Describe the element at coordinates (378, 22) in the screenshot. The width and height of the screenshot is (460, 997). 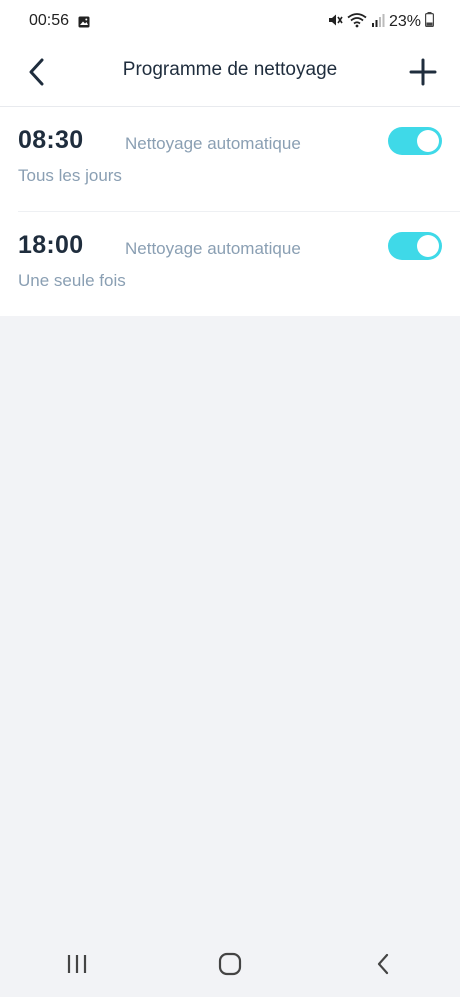
I see `signal-icon` at that location.